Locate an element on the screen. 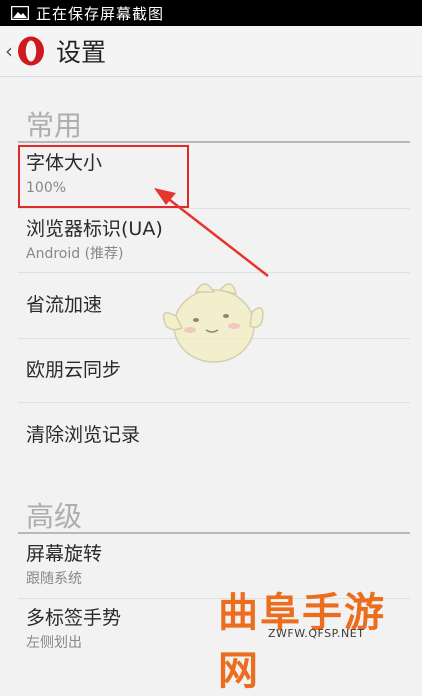 The height and width of the screenshot is (696, 422). annotation-overlay is located at coordinates (211, 275).